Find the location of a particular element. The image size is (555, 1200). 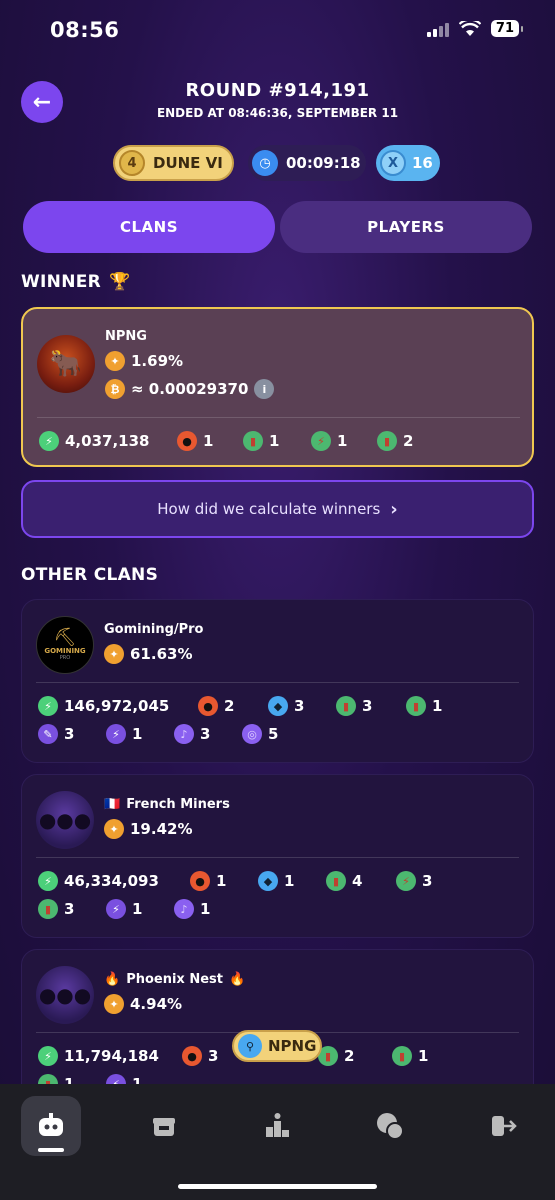

bull-icon: 🐂 is located at coordinates (66, 364).